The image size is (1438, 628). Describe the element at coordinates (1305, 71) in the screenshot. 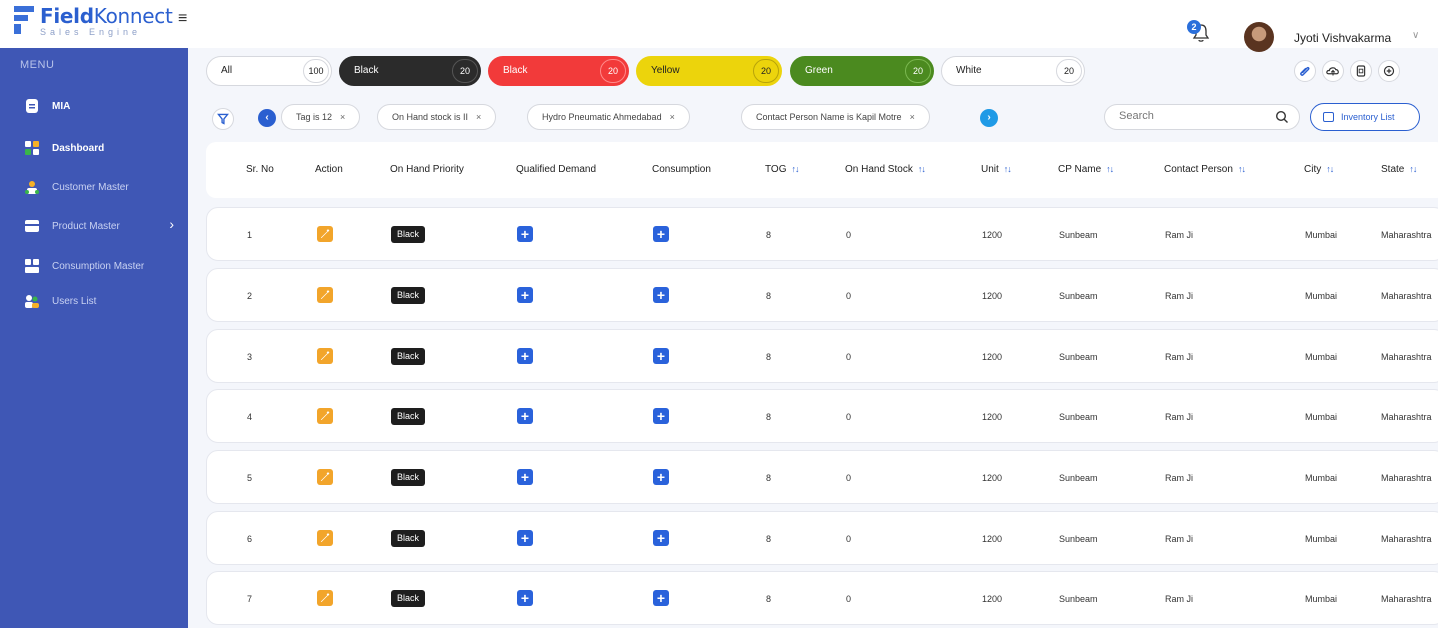

I see `attachment-icon` at that location.